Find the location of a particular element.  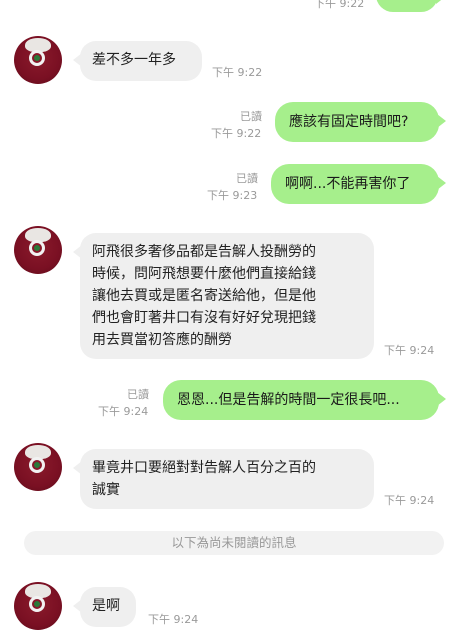

incoming-message-bubble: 是啊 is located at coordinates (104, 607).